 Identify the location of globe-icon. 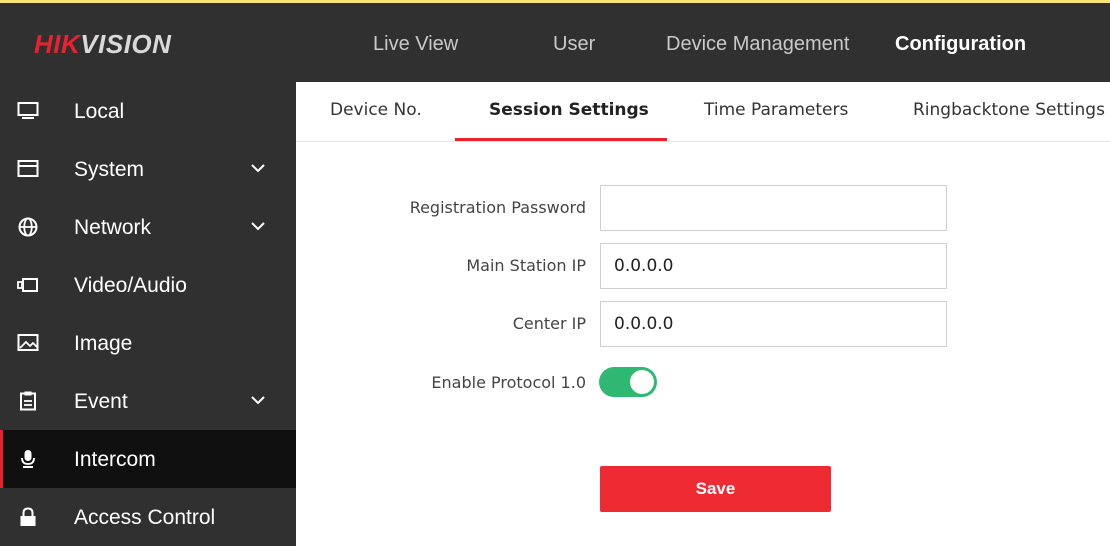
(28, 227).